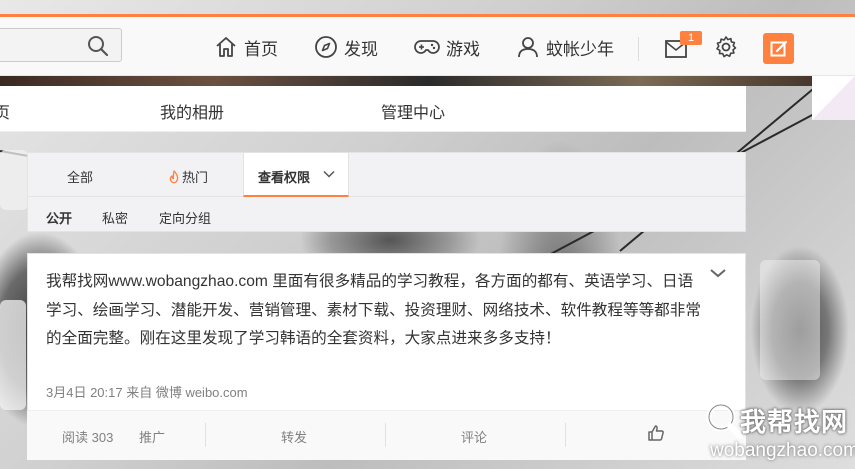 Image resolution: width=855 pixels, height=469 pixels. I want to click on gear-icon, so click(726, 47).